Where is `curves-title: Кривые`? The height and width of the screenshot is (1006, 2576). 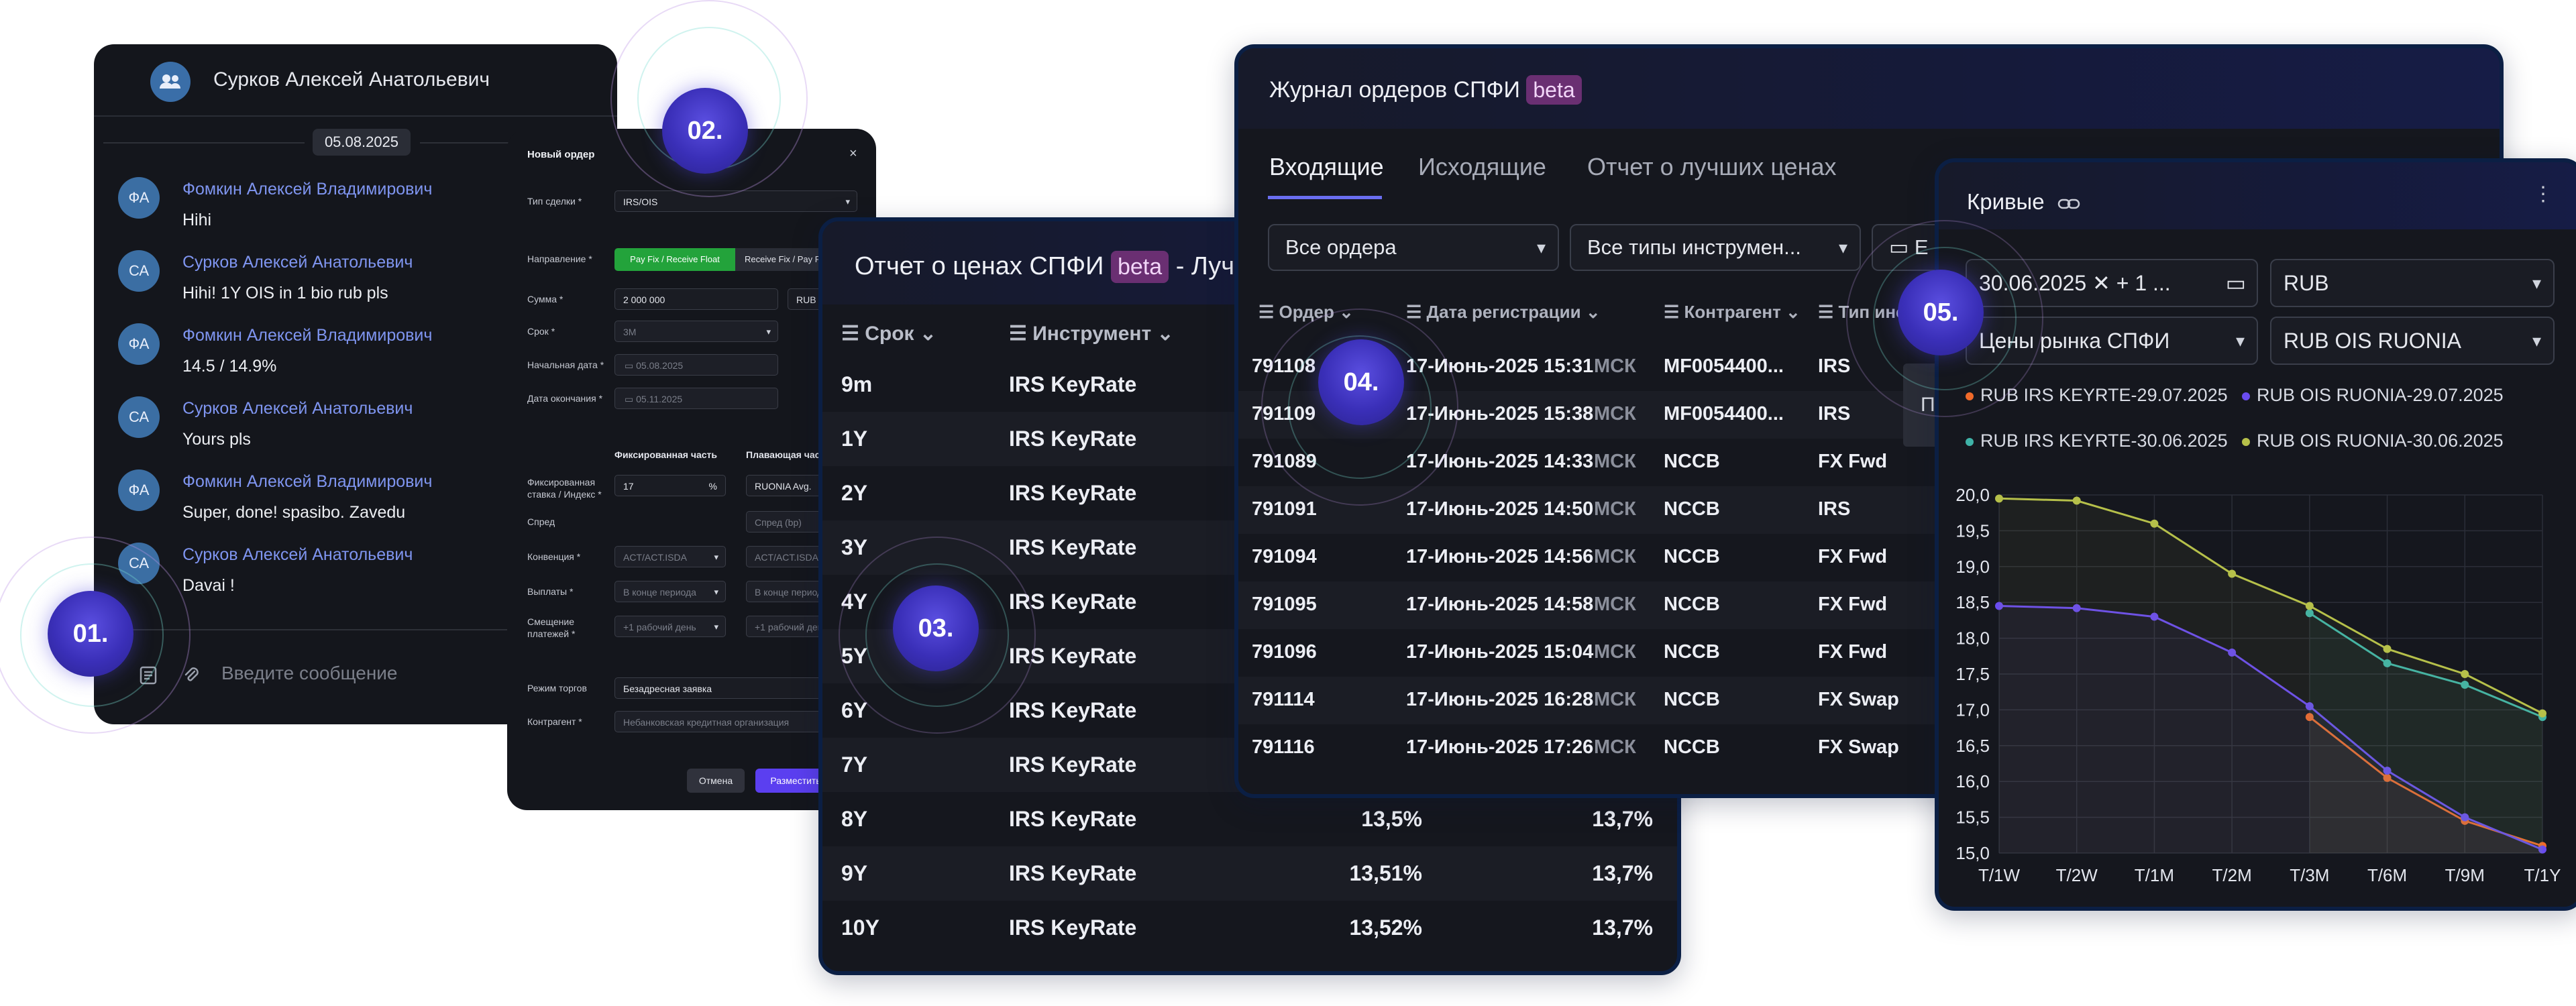
curves-title: Кривые is located at coordinates (2023, 202).